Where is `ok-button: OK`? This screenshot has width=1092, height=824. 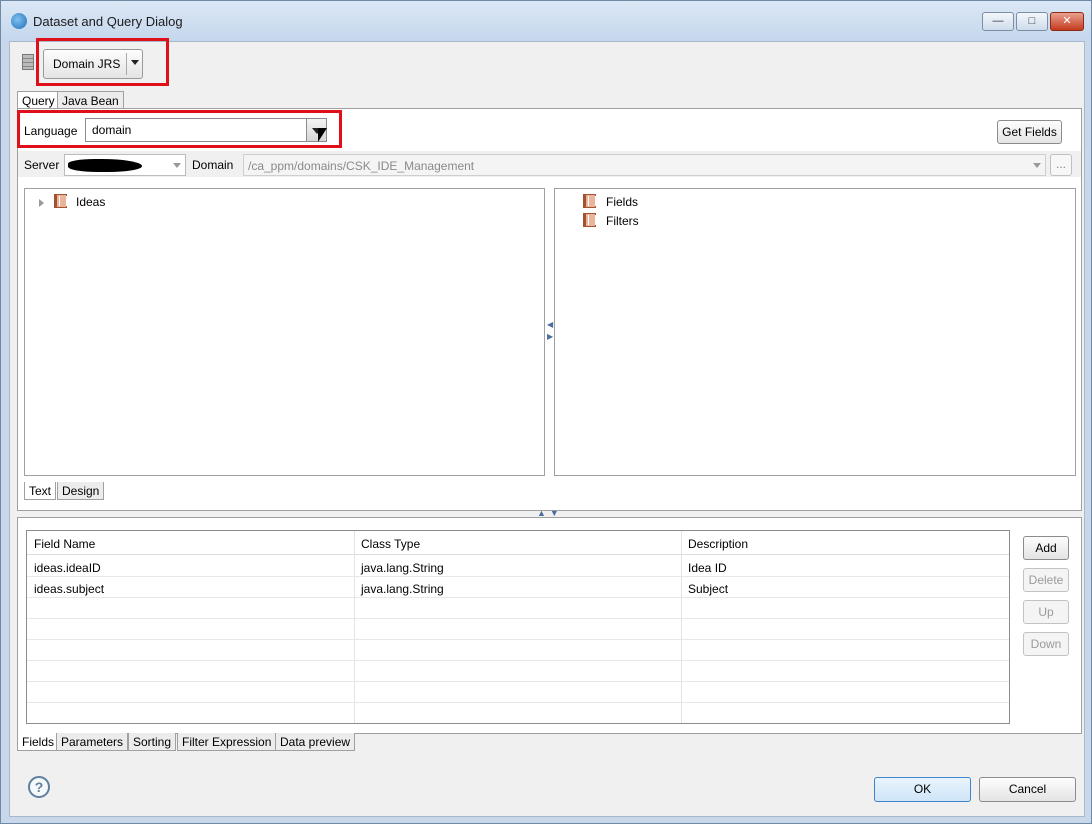 ok-button: OK is located at coordinates (922, 789).